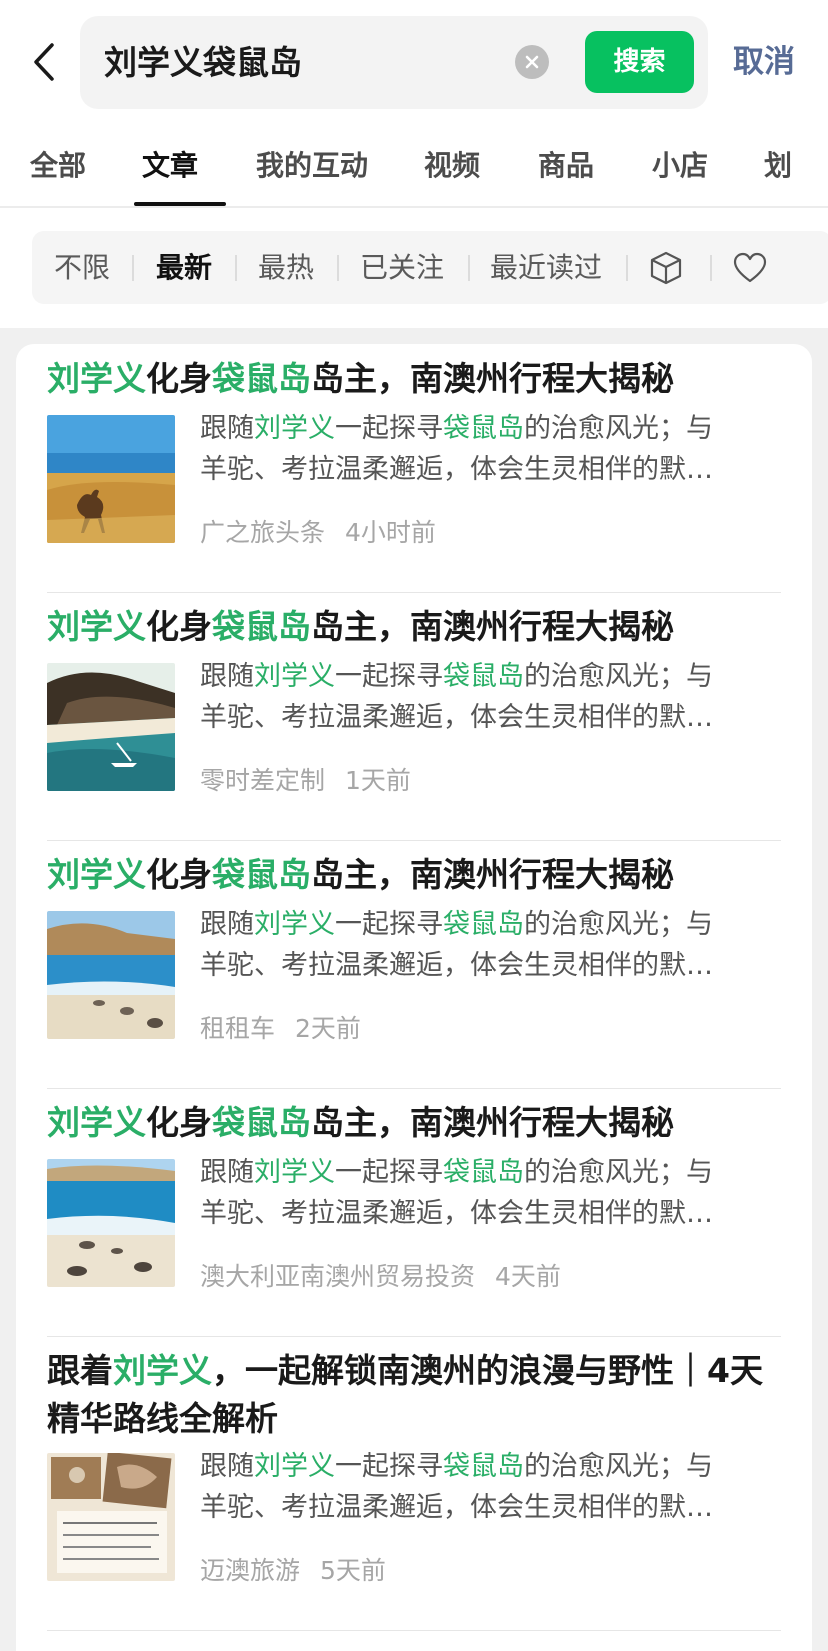  What do you see at coordinates (328, 1028) in the screenshot?
I see `result-time: 2天前` at bounding box center [328, 1028].